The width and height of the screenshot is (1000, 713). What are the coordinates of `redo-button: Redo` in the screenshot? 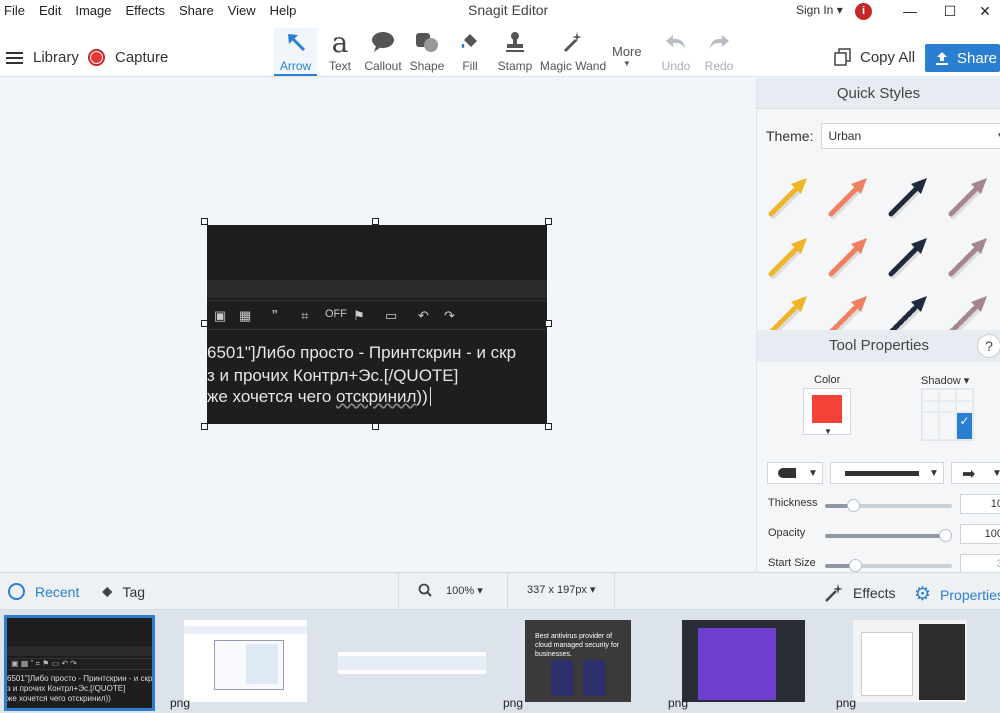 It's located at (719, 52).